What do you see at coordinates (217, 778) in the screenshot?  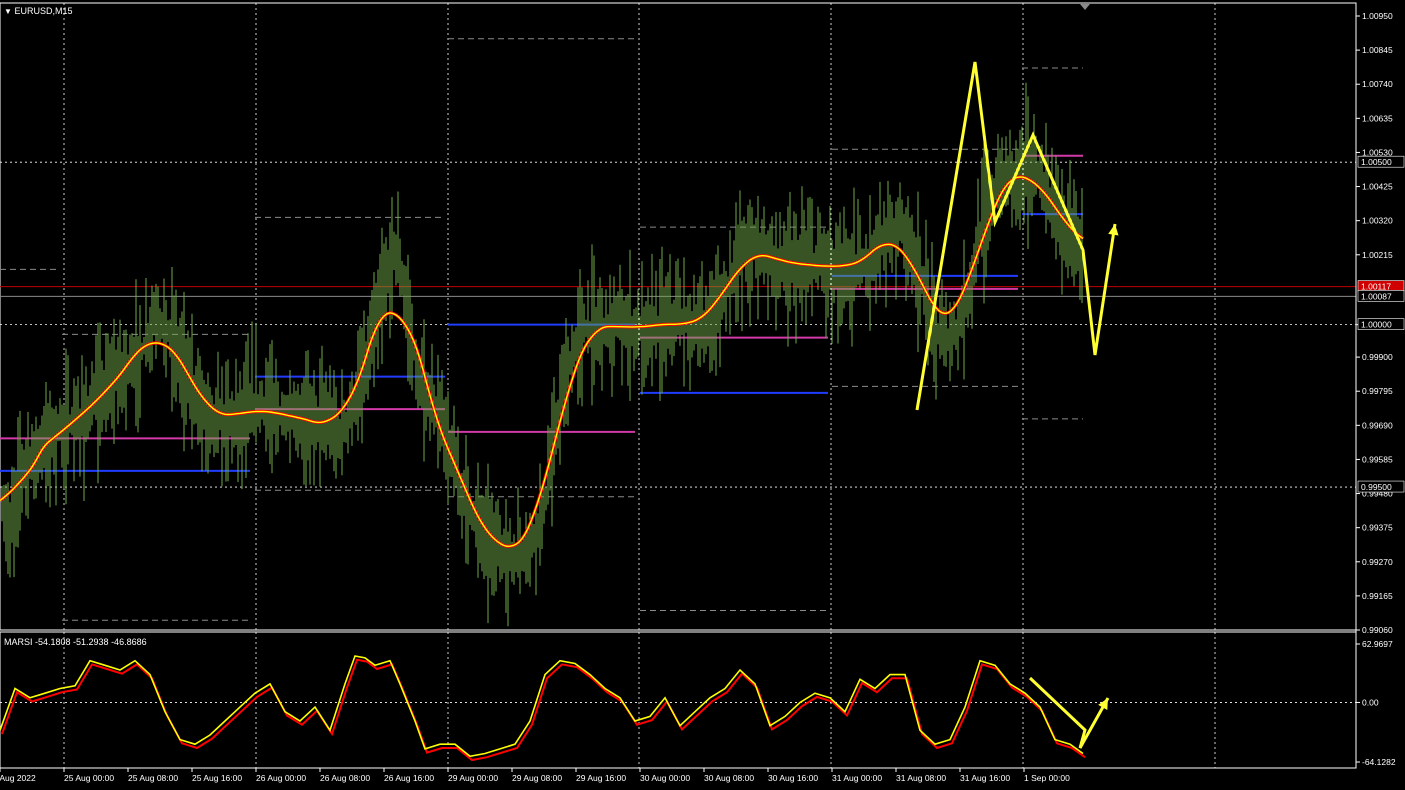 I see `x-tick-label: 25 Aug 16:00` at bounding box center [217, 778].